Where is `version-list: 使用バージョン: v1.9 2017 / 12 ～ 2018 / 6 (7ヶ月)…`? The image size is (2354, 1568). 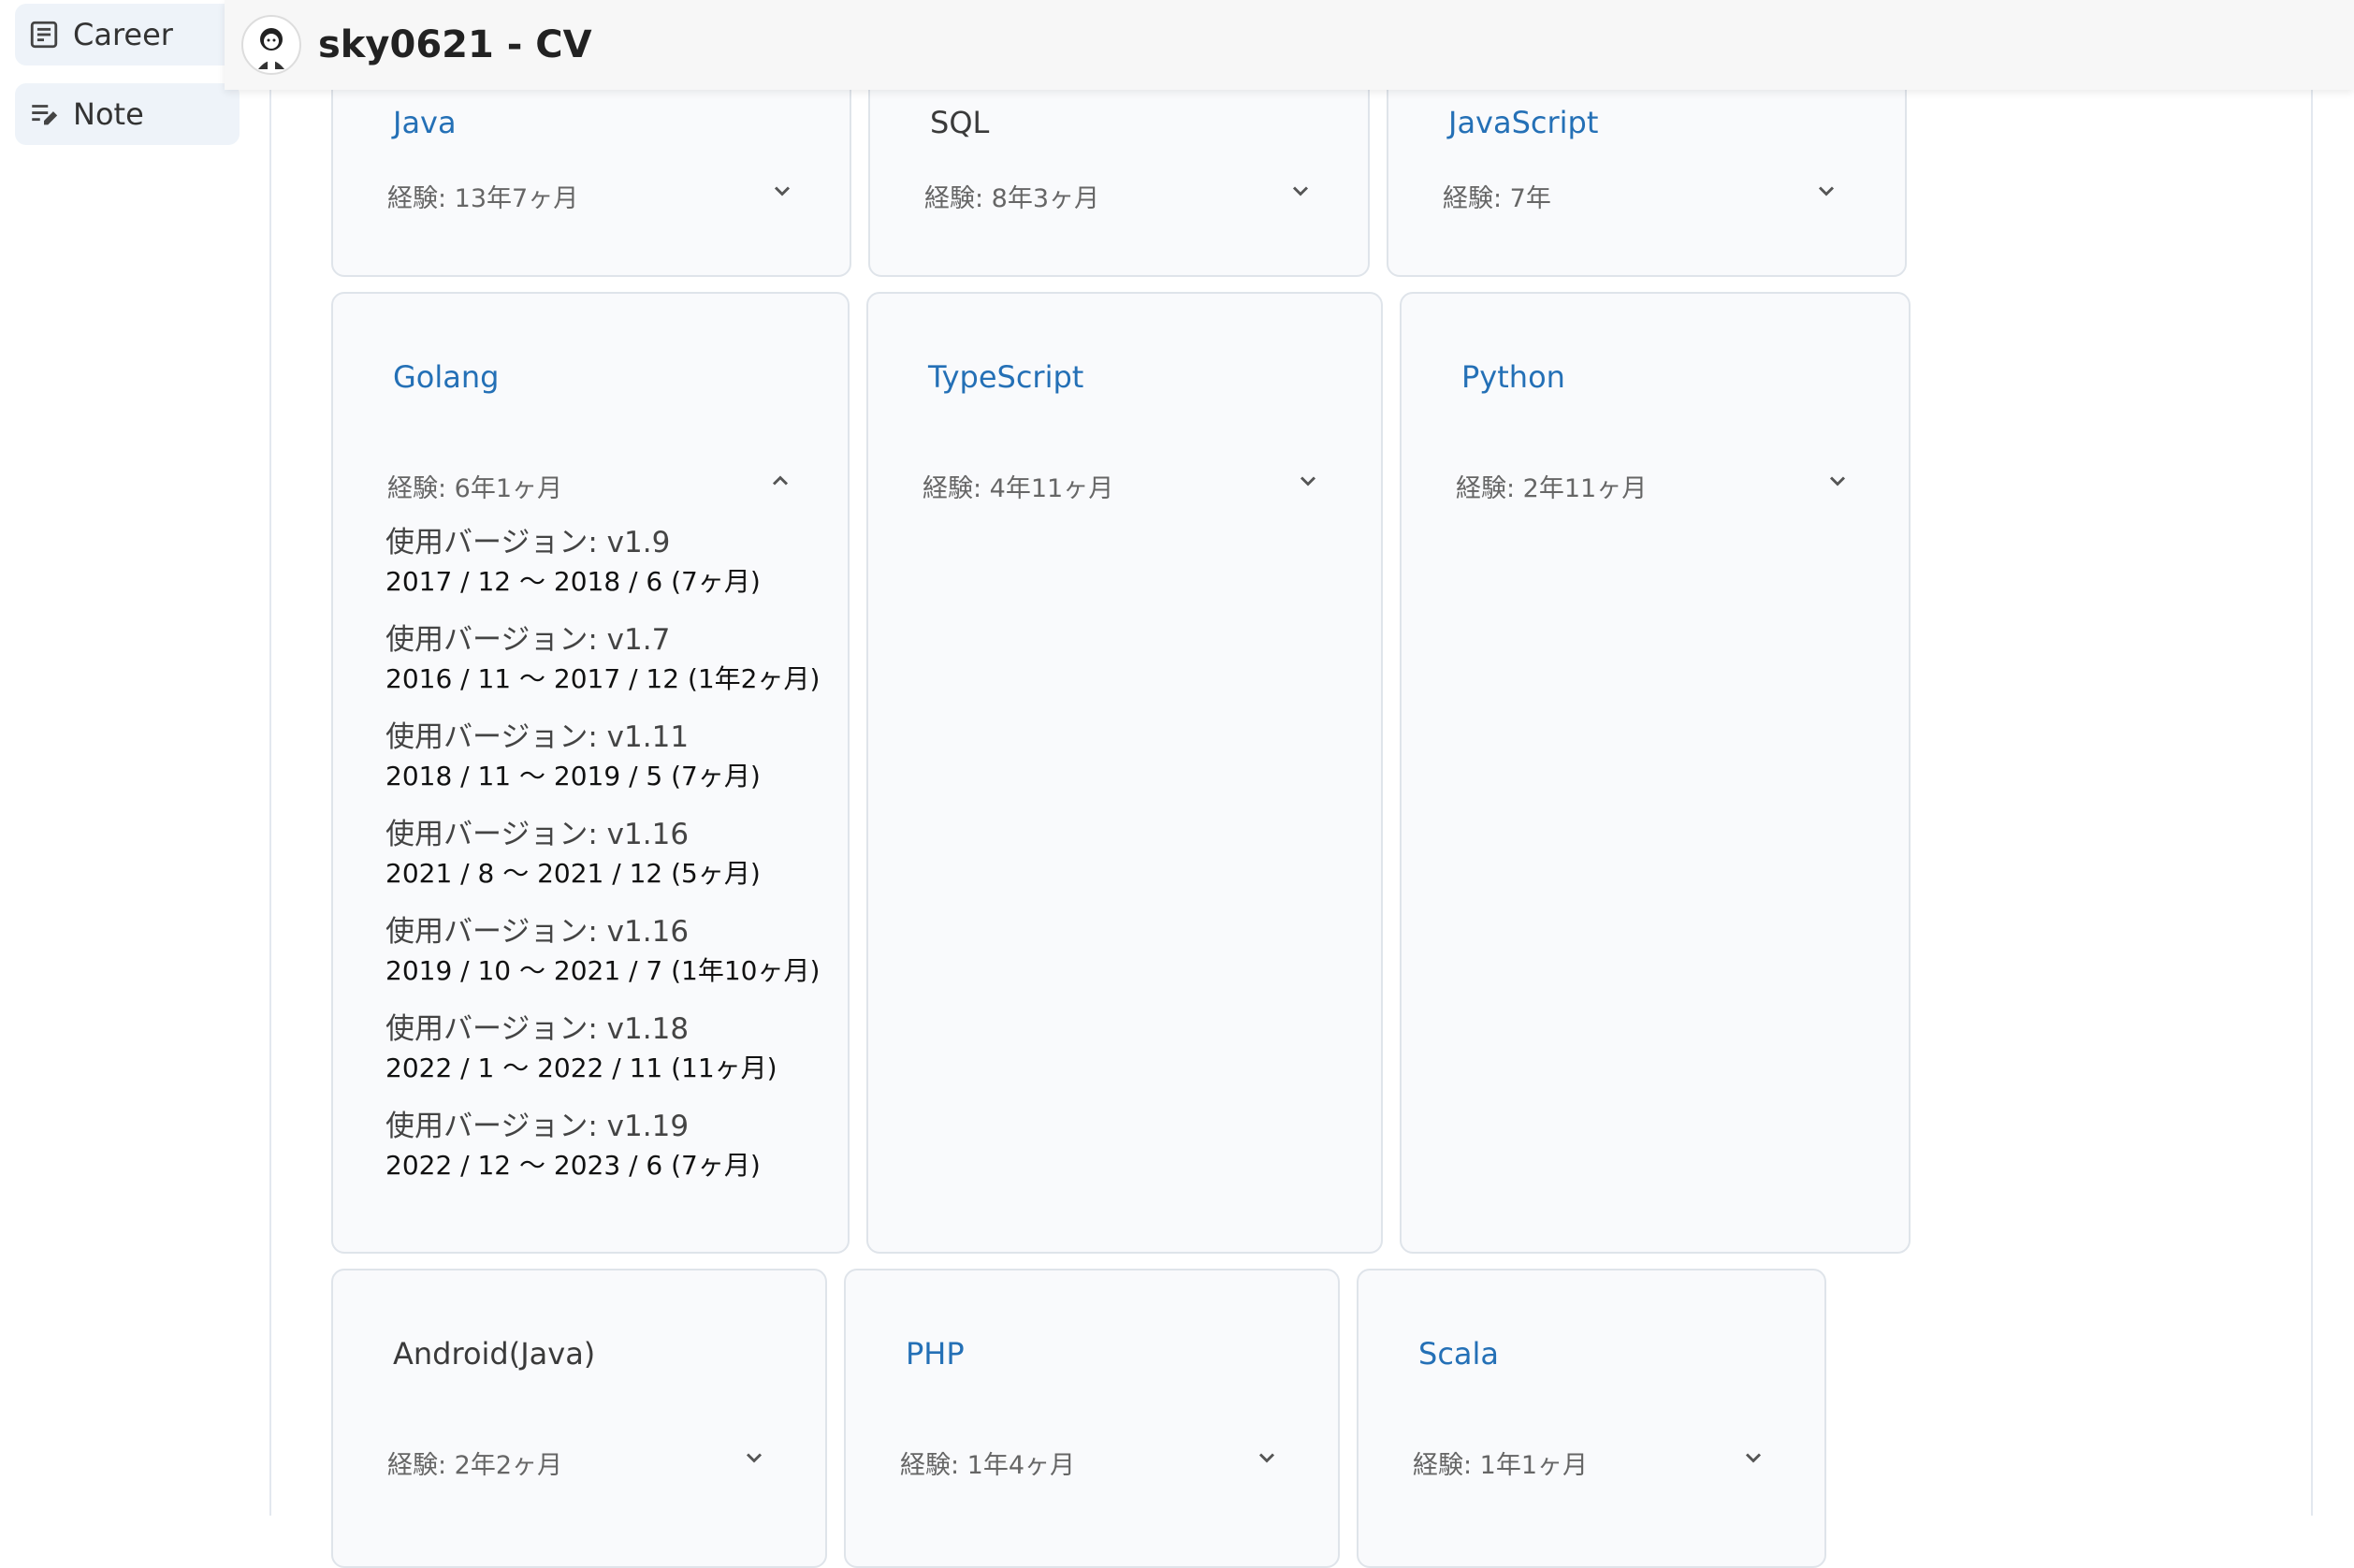
version-list: 使用バージョン: v1.9 2017 / 12 ～ 2018 / 6 (7ヶ月)… is located at coordinates (602, 863).